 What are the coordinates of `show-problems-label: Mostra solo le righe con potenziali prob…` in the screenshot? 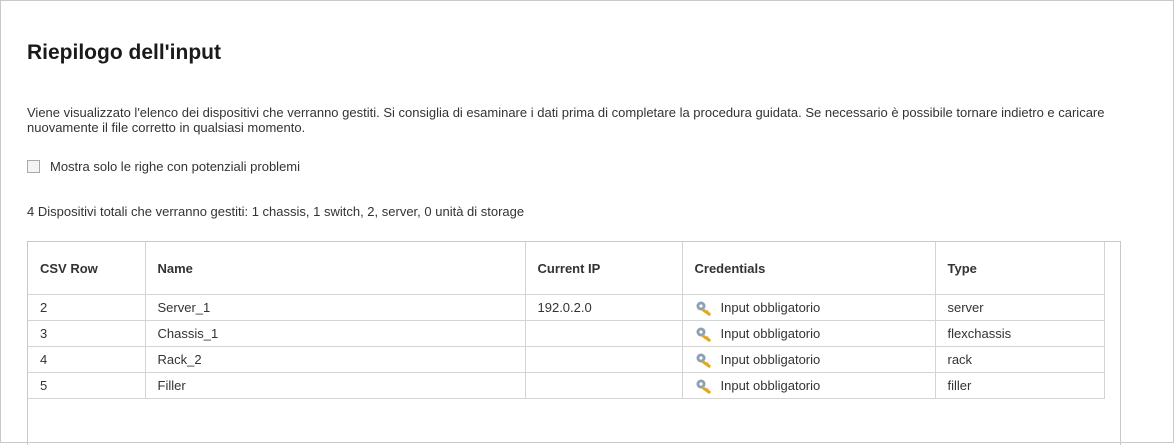 It's located at (175, 166).